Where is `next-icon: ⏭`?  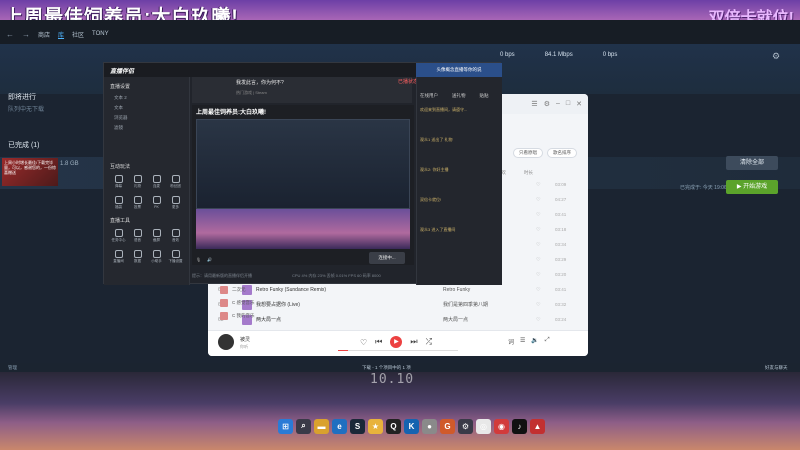 next-icon: ⏭ is located at coordinates (413, 342).